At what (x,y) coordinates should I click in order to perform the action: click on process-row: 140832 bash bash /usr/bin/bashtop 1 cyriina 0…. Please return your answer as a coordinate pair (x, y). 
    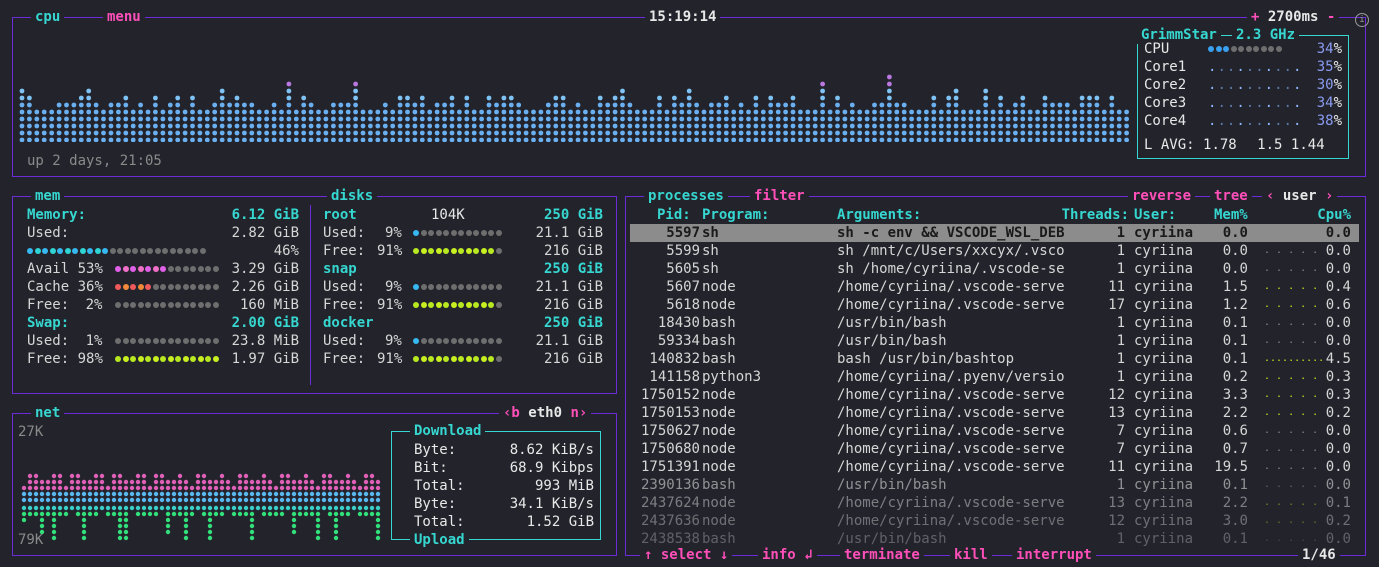
    Looking at the image, I should click on (994, 359).